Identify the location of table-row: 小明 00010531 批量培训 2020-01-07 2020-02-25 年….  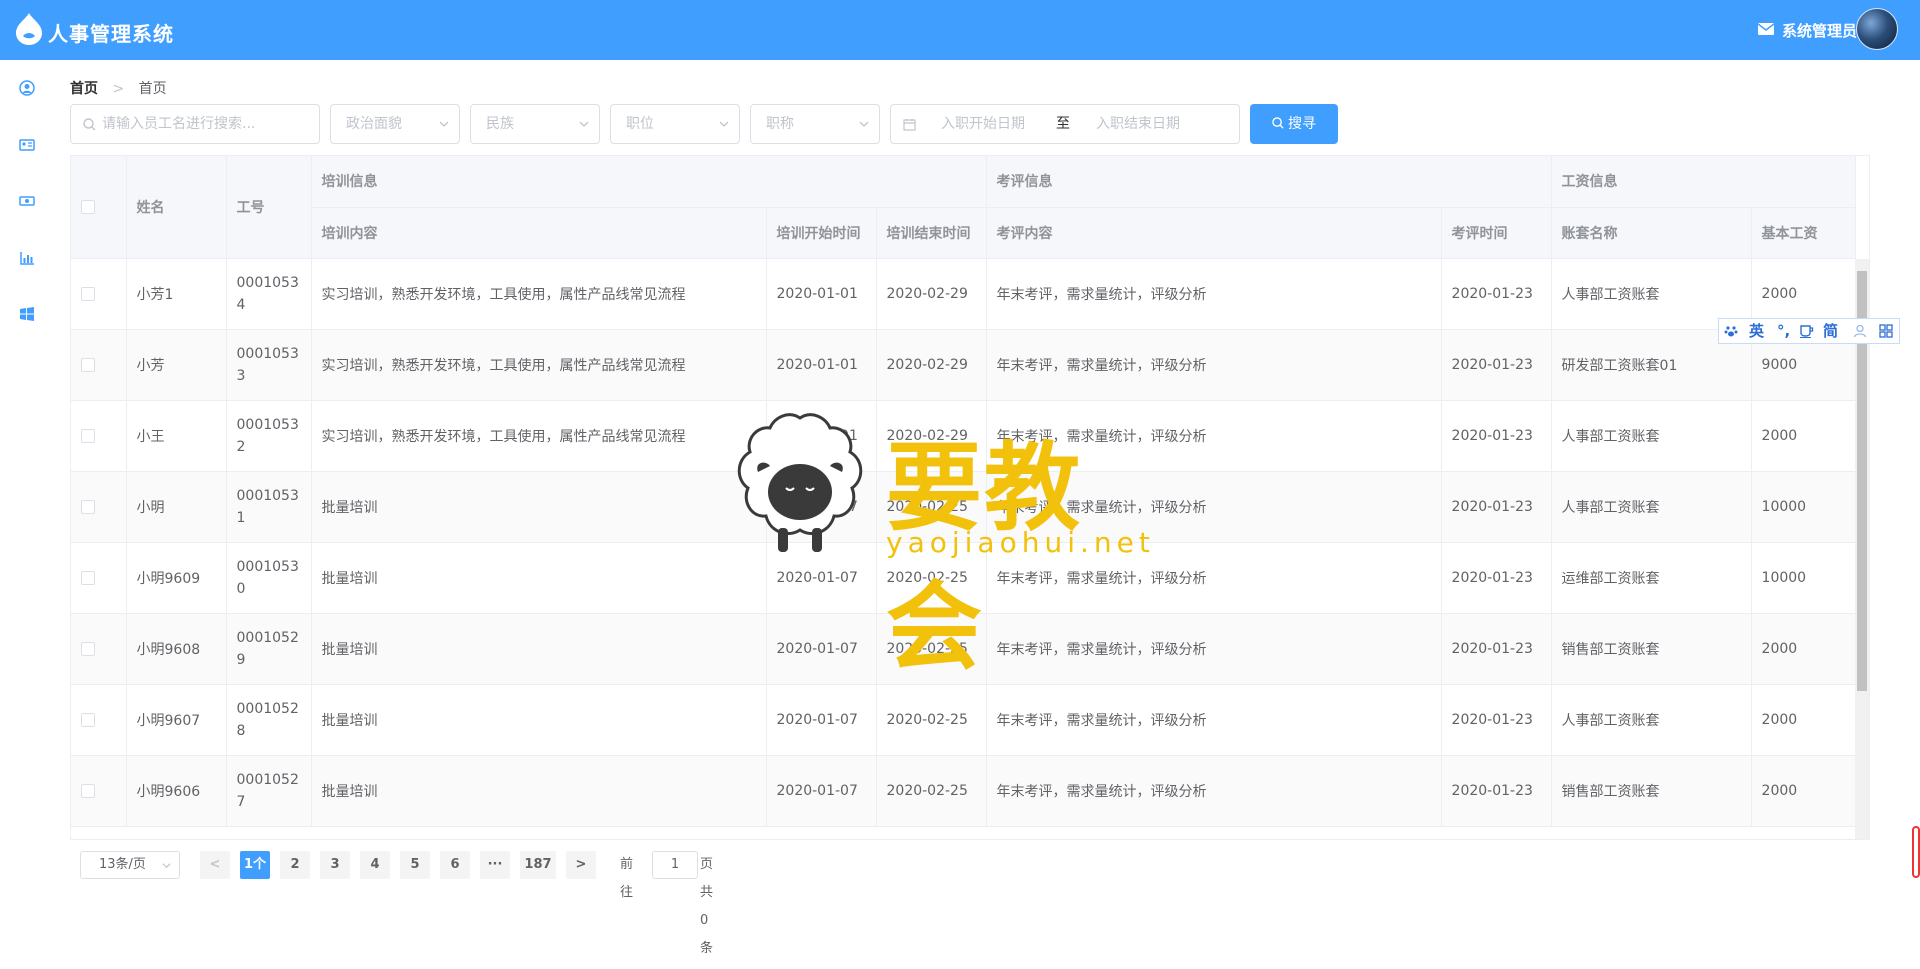
(963, 507).